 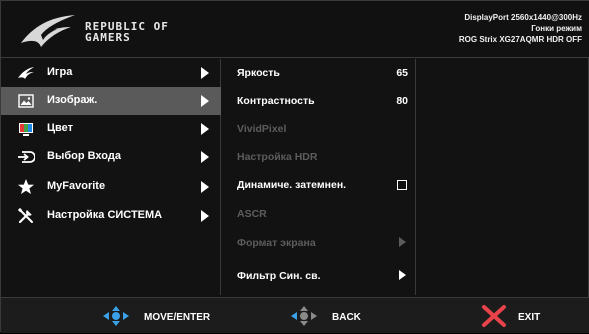 What do you see at coordinates (177, 317) in the screenshot?
I see `move-enter-label: MOVE/ENTER` at bounding box center [177, 317].